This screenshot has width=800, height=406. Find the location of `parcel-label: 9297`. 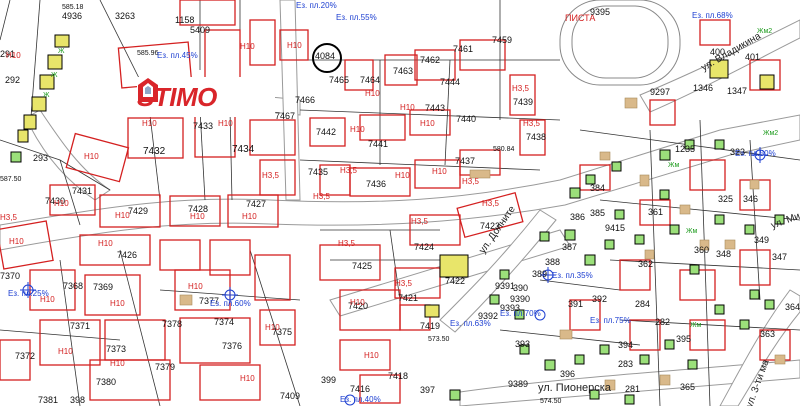

parcel-label: 9297 is located at coordinates (660, 92).